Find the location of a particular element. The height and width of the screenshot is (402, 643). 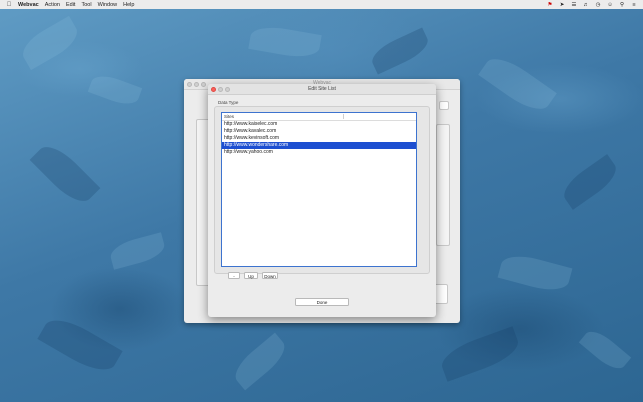

table-row: http://www.yahoo.com is located at coordinates (319, 152).